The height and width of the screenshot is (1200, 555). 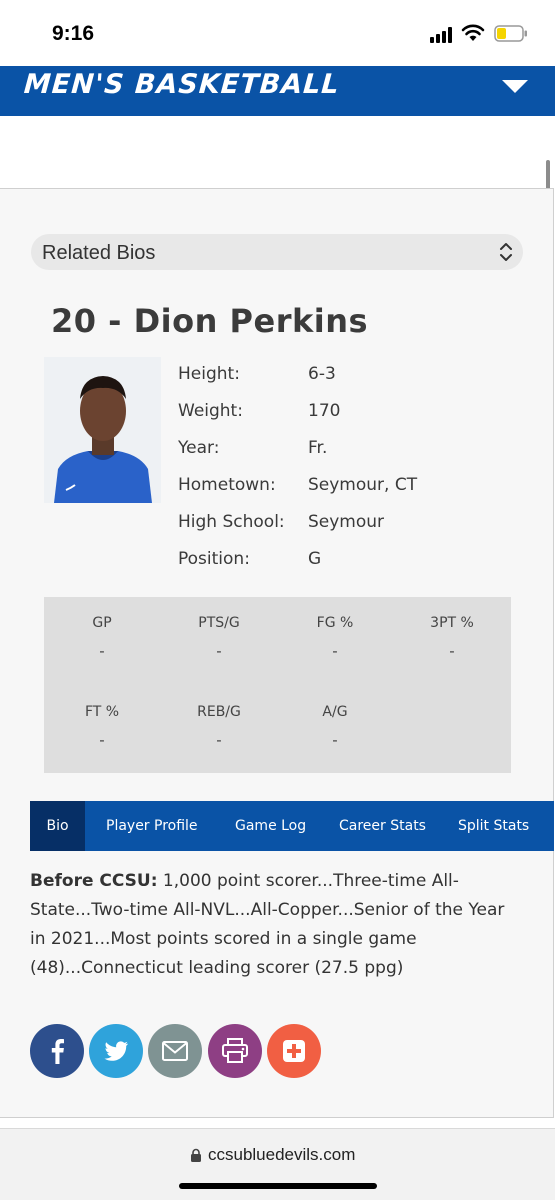 I want to click on share-facebook-button, so click(x=57, y=1051).